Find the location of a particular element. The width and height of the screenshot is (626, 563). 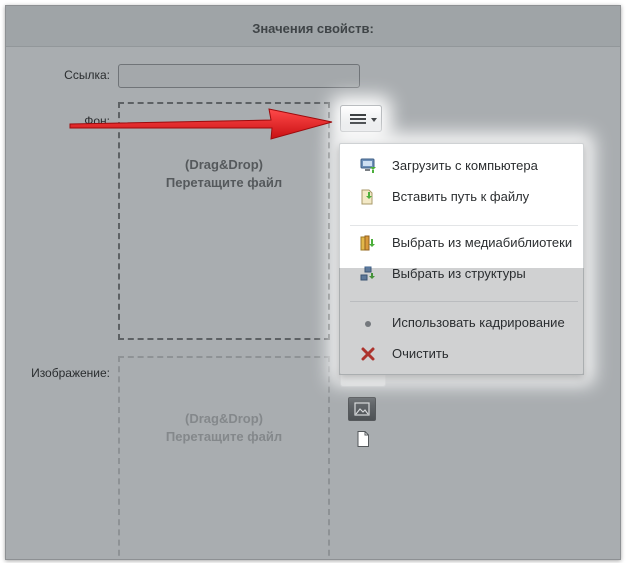

clear-x-icon is located at coordinates (368, 354).